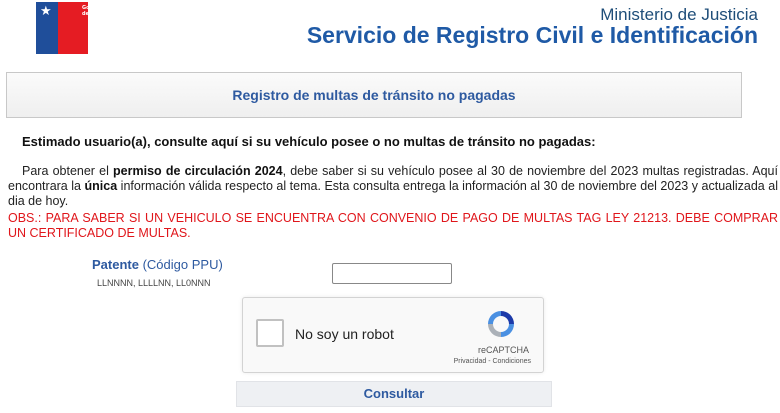 This screenshot has width=780, height=413. I want to click on recaptcha-terms-link: Privacidad - Condiciones, so click(492, 361).